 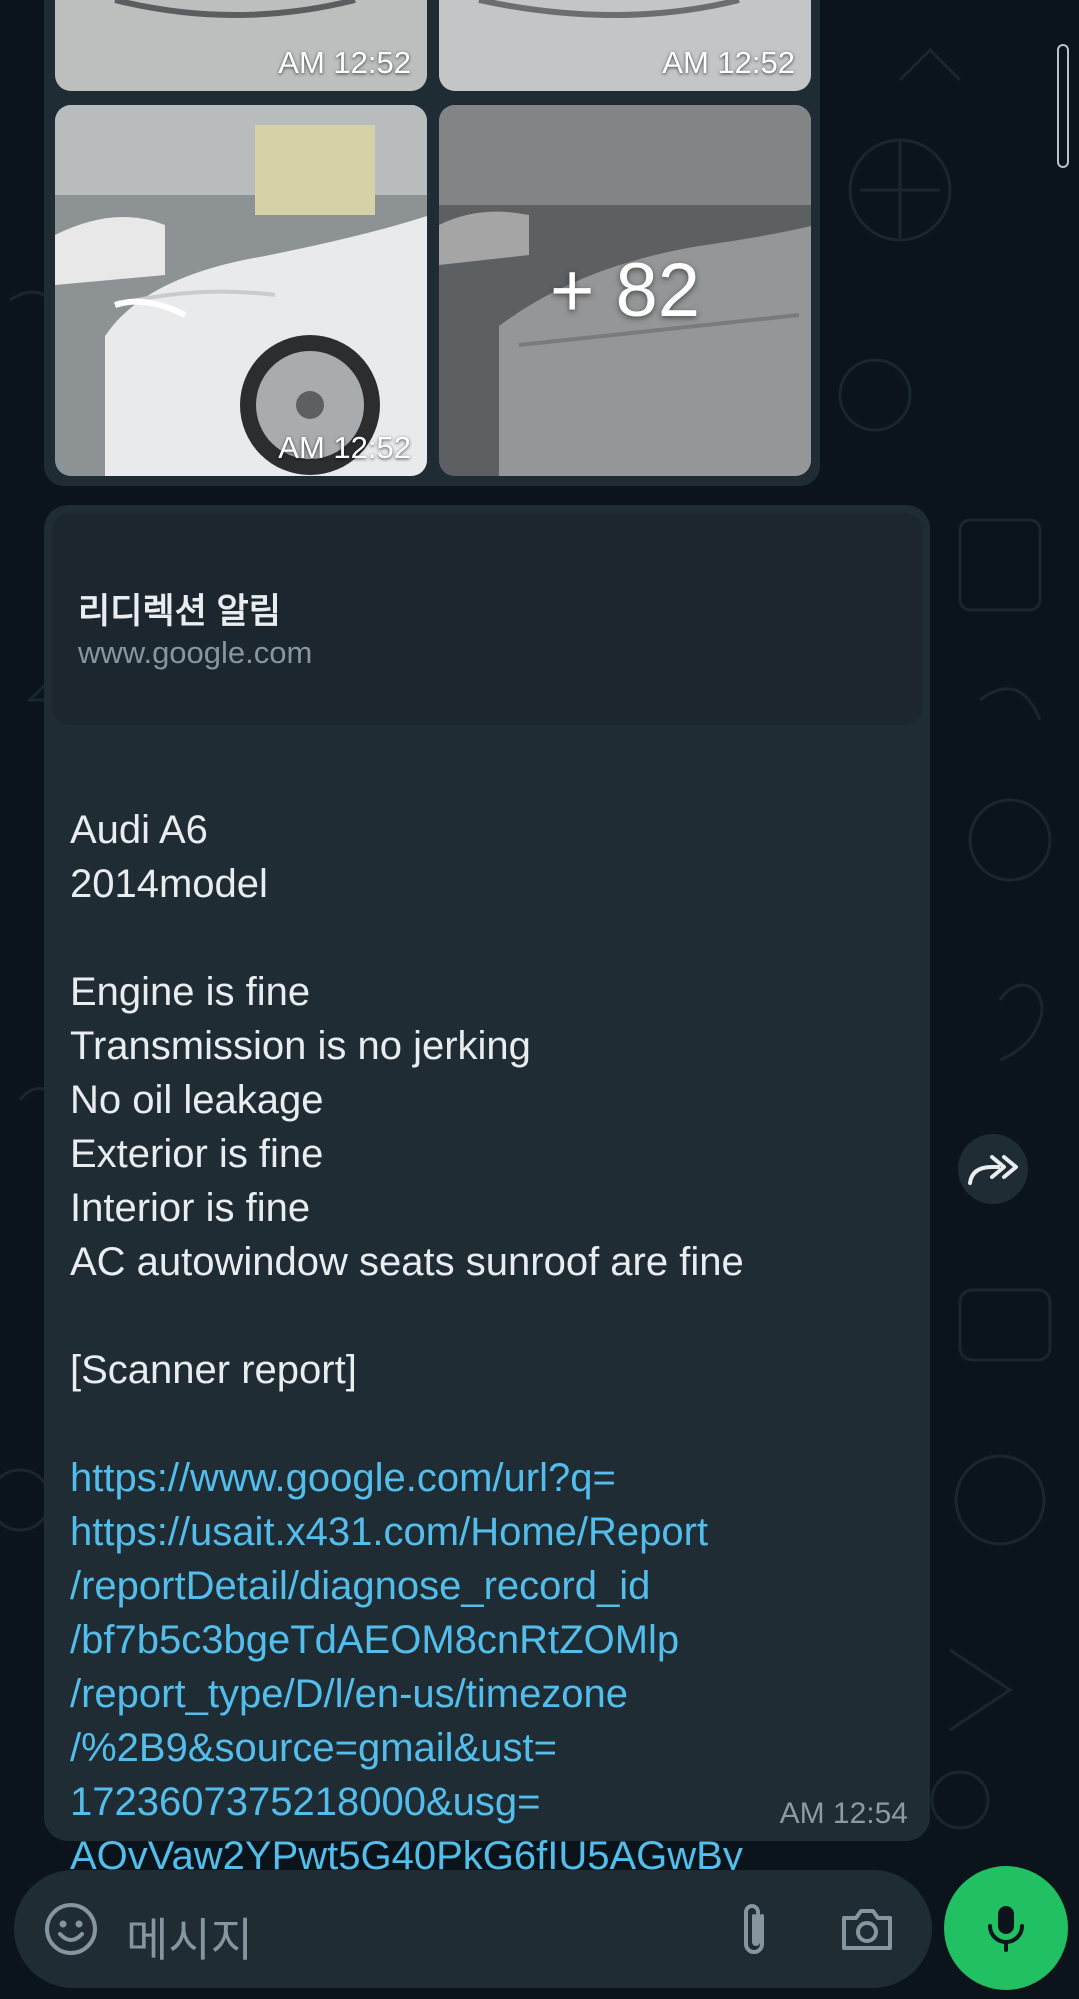 What do you see at coordinates (473, 1929) in the screenshot?
I see `message-composer: 메시지` at bounding box center [473, 1929].